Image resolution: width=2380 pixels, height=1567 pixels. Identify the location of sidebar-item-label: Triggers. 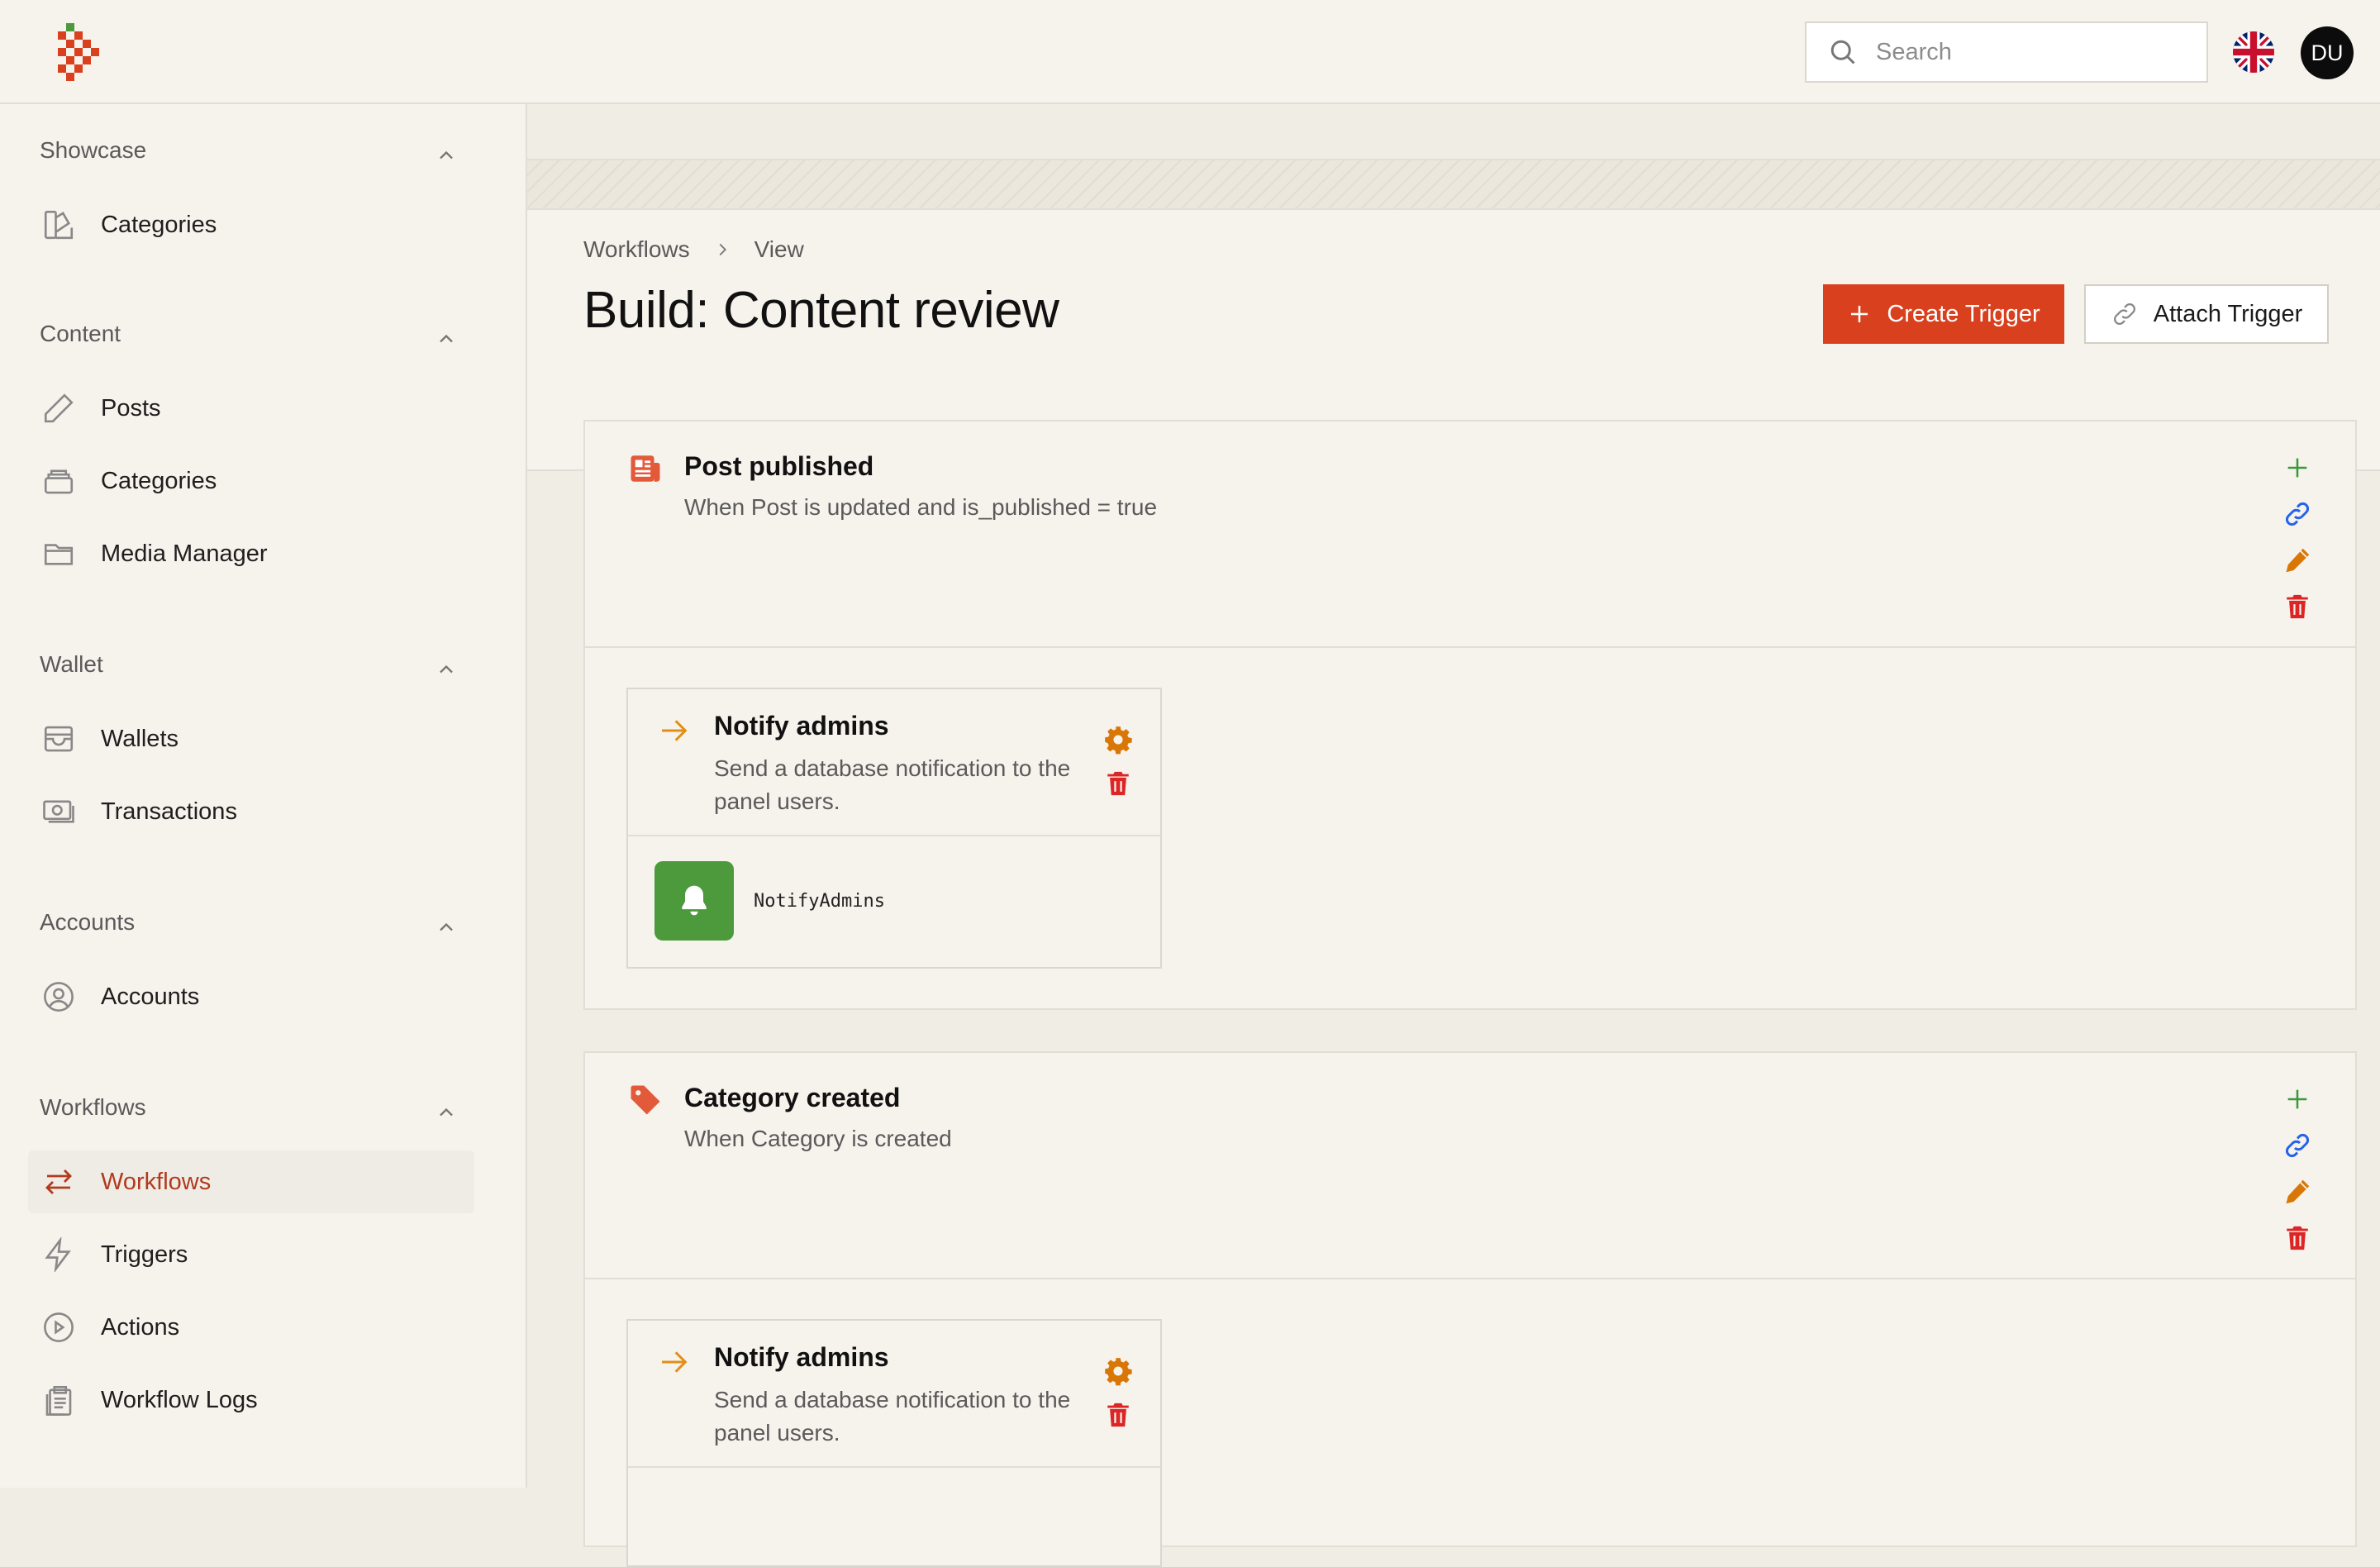
(144, 1254).